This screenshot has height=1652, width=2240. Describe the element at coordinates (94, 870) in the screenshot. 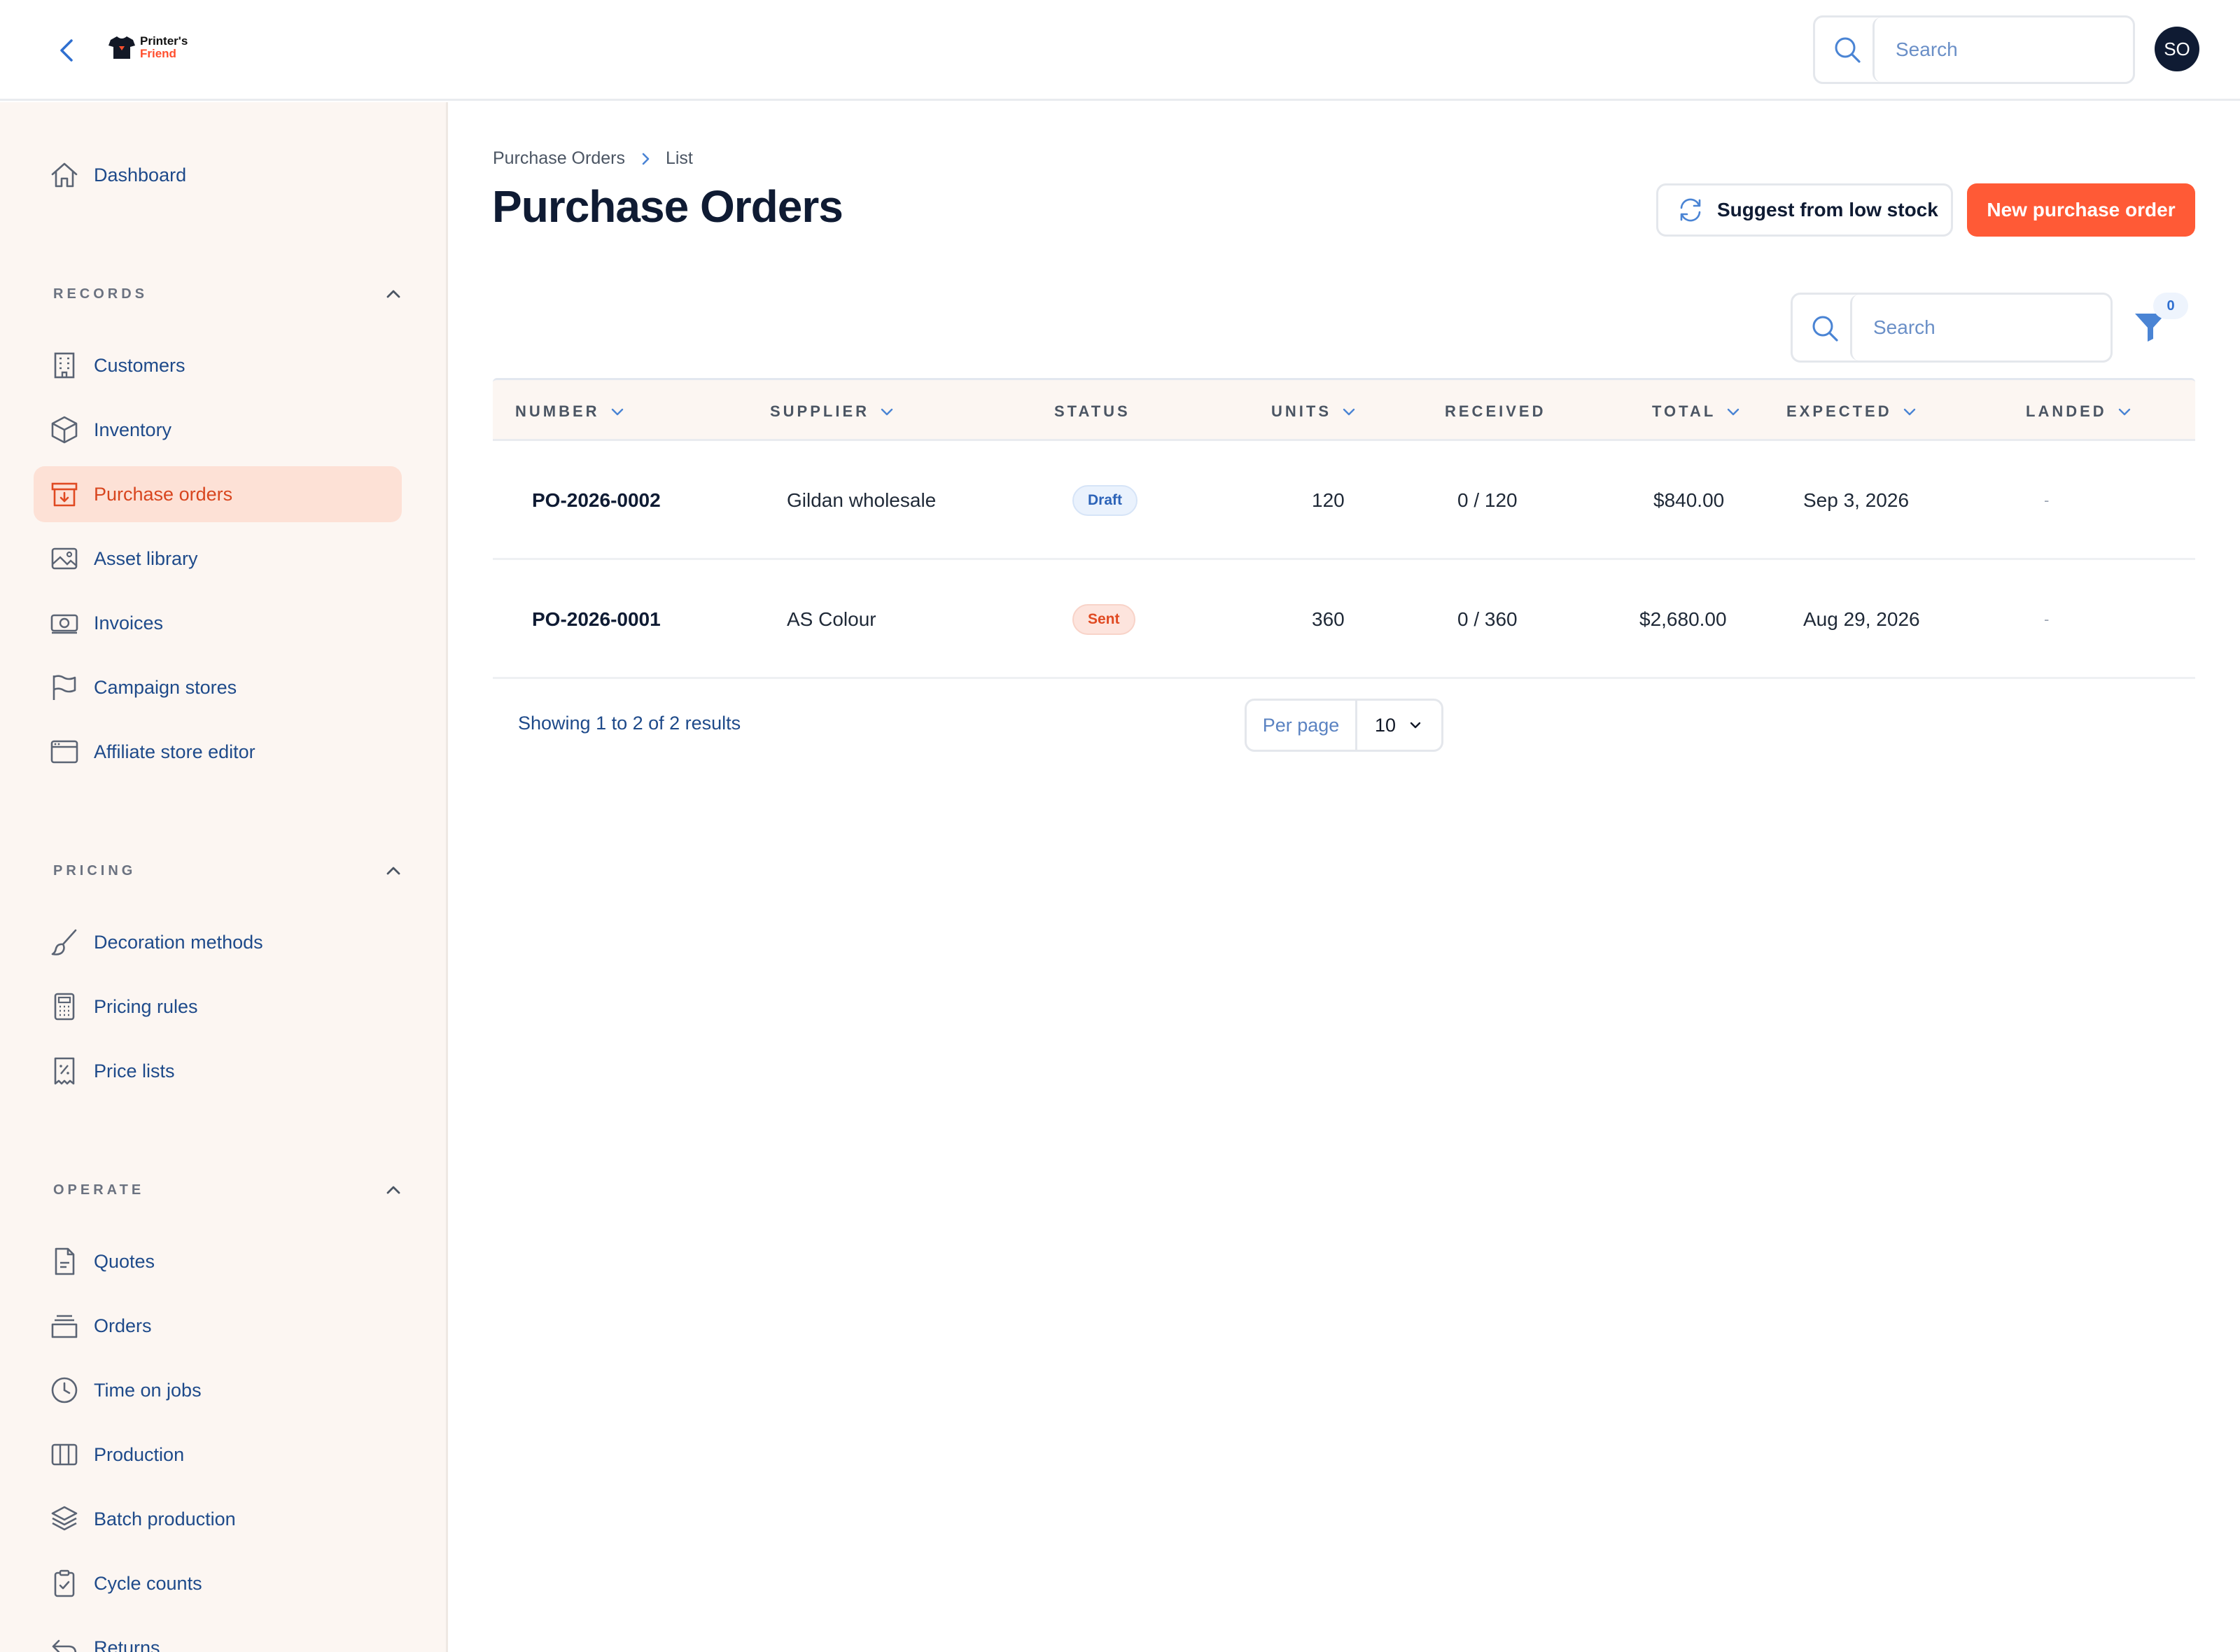

I see `section-title: PRICING` at that location.